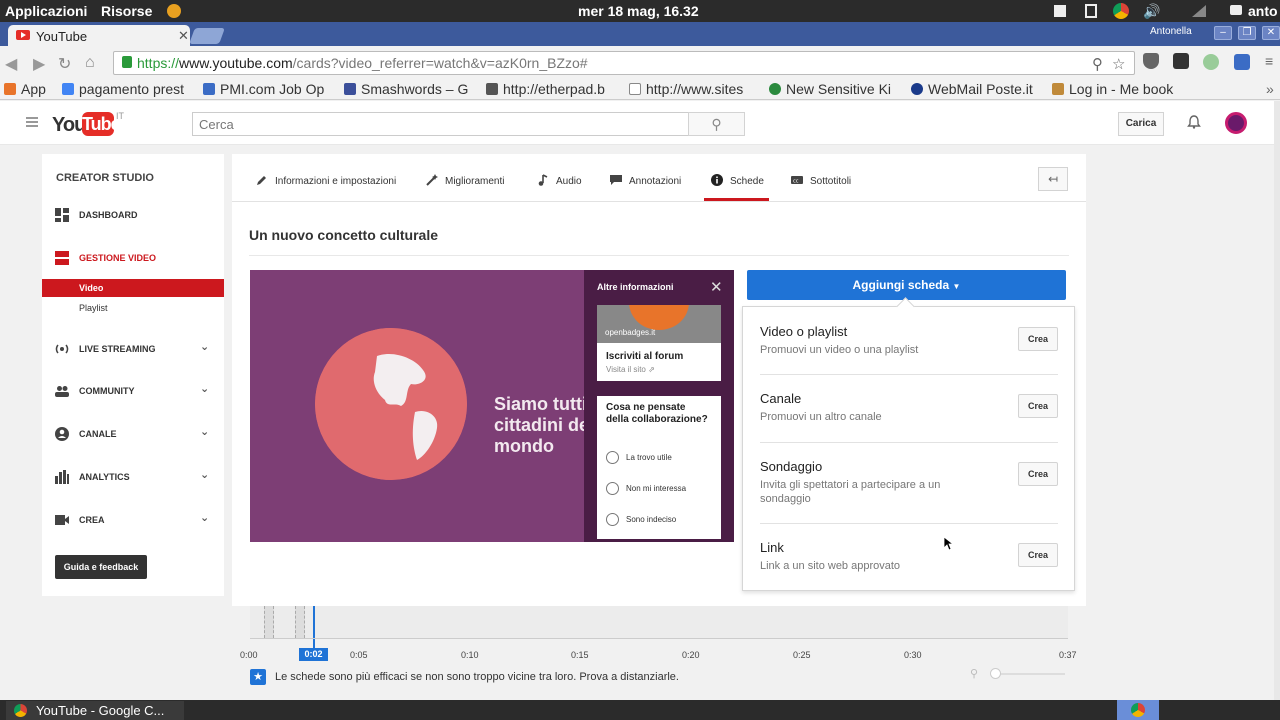 The width and height of the screenshot is (1280, 720). What do you see at coordinates (133, 308) in the screenshot?
I see `sidebar-subitem-playlist: Playlist` at bounding box center [133, 308].